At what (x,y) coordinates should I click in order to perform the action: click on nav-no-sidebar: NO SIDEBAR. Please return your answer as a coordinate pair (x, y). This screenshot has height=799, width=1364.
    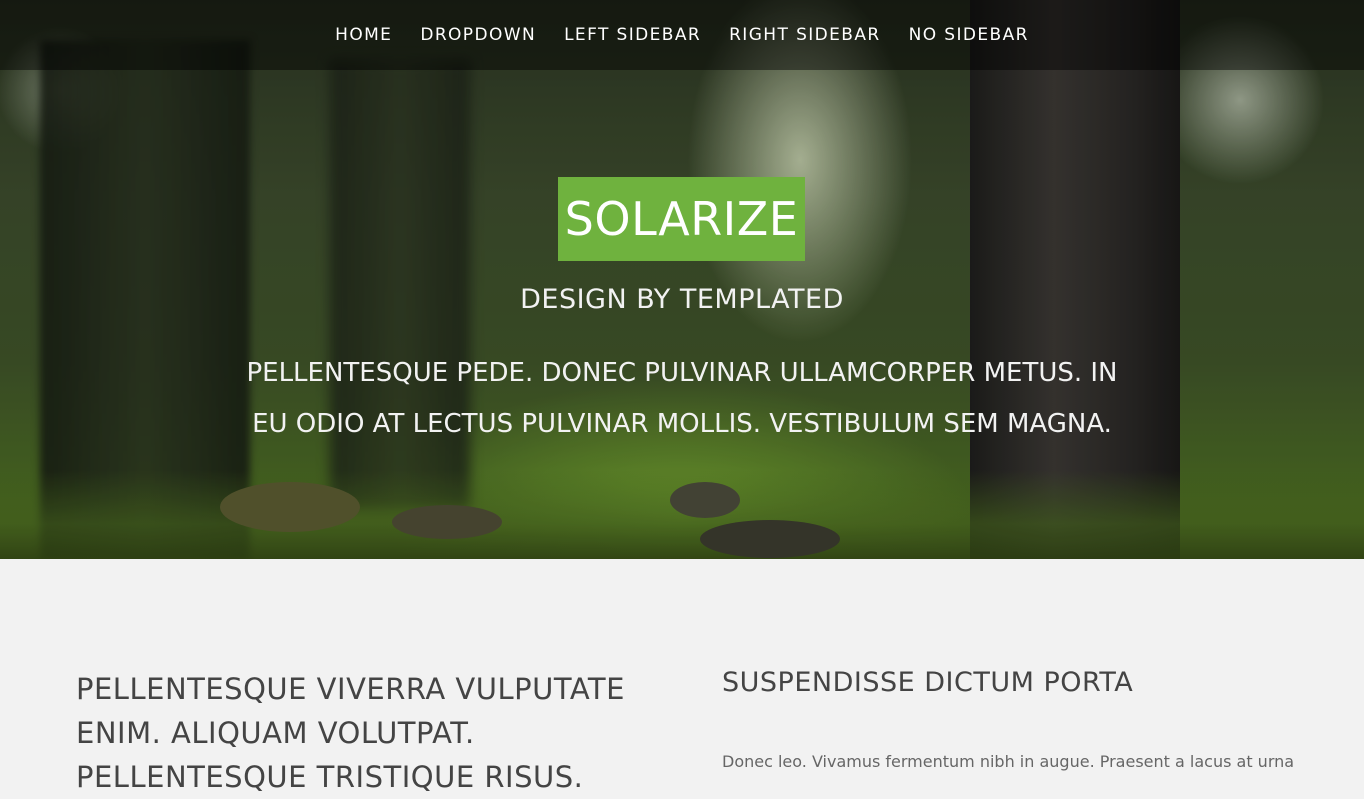
    Looking at the image, I should click on (969, 35).